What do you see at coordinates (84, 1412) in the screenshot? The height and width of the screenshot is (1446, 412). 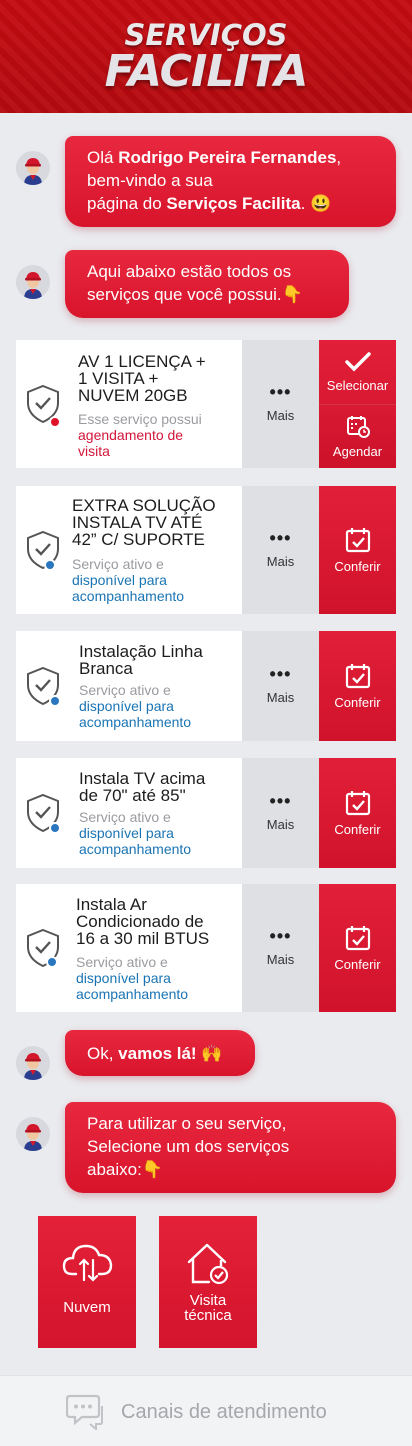 I see `chat-bubbles-icon` at bounding box center [84, 1412].